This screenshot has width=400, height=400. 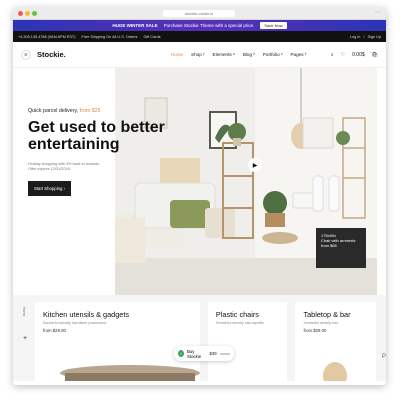 What do you see at coordinates (75, 323) in the screenshot?
I see `card-subtitle: Sonderful density has taken possession` at bounding box center [75, 323].